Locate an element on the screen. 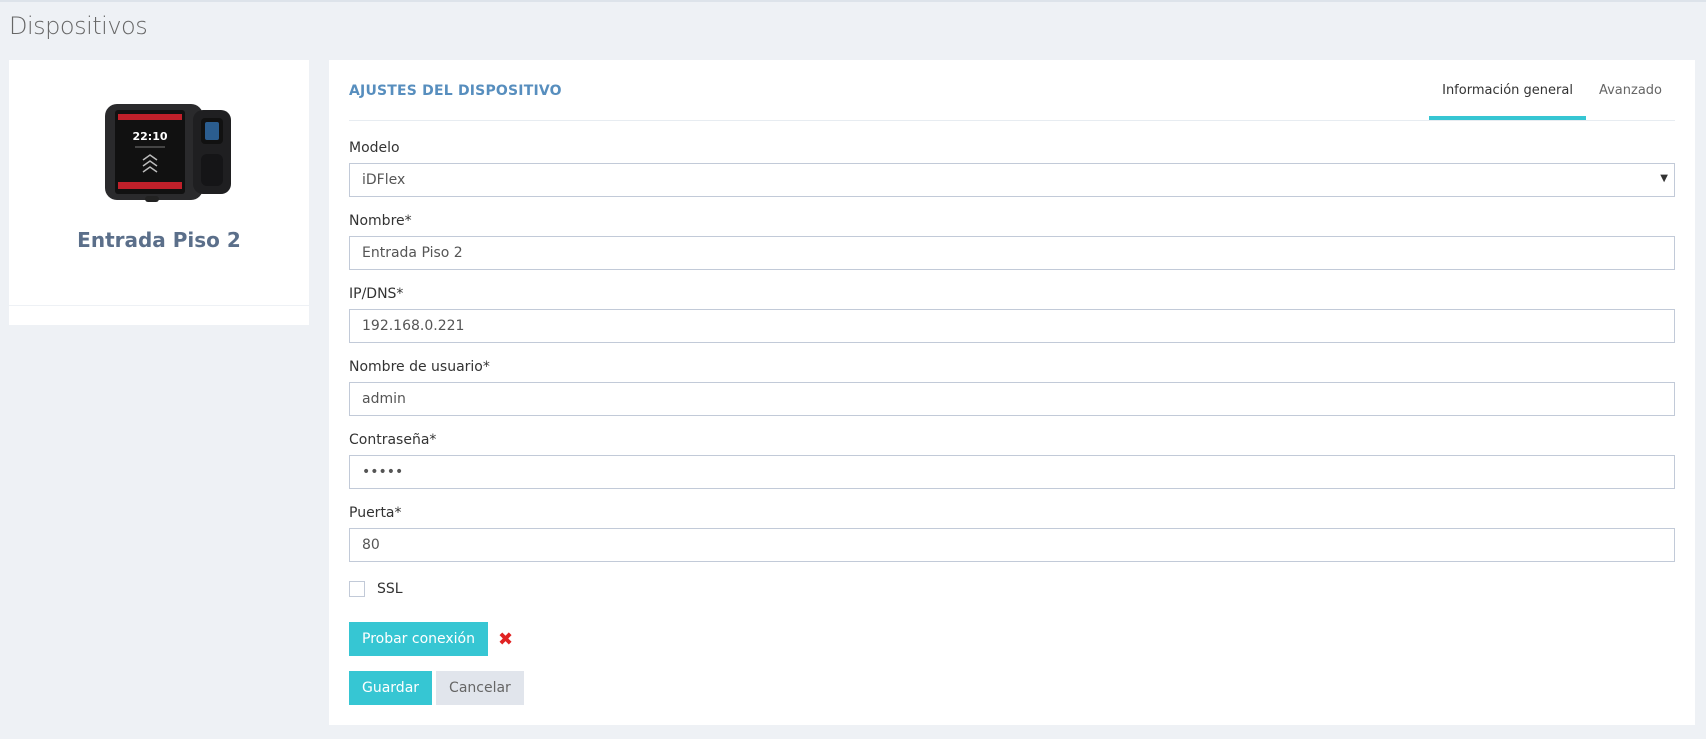 This screenshot has width=1706, height=739. tab-informacion-general: Información general is located at coordinates (1507, 90).